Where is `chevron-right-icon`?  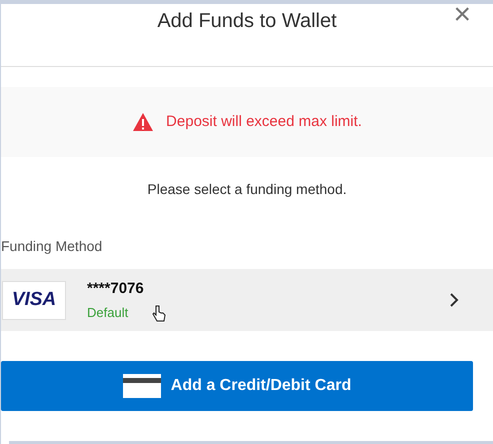
chevron-right-icon is located at coordinates (454, 300).